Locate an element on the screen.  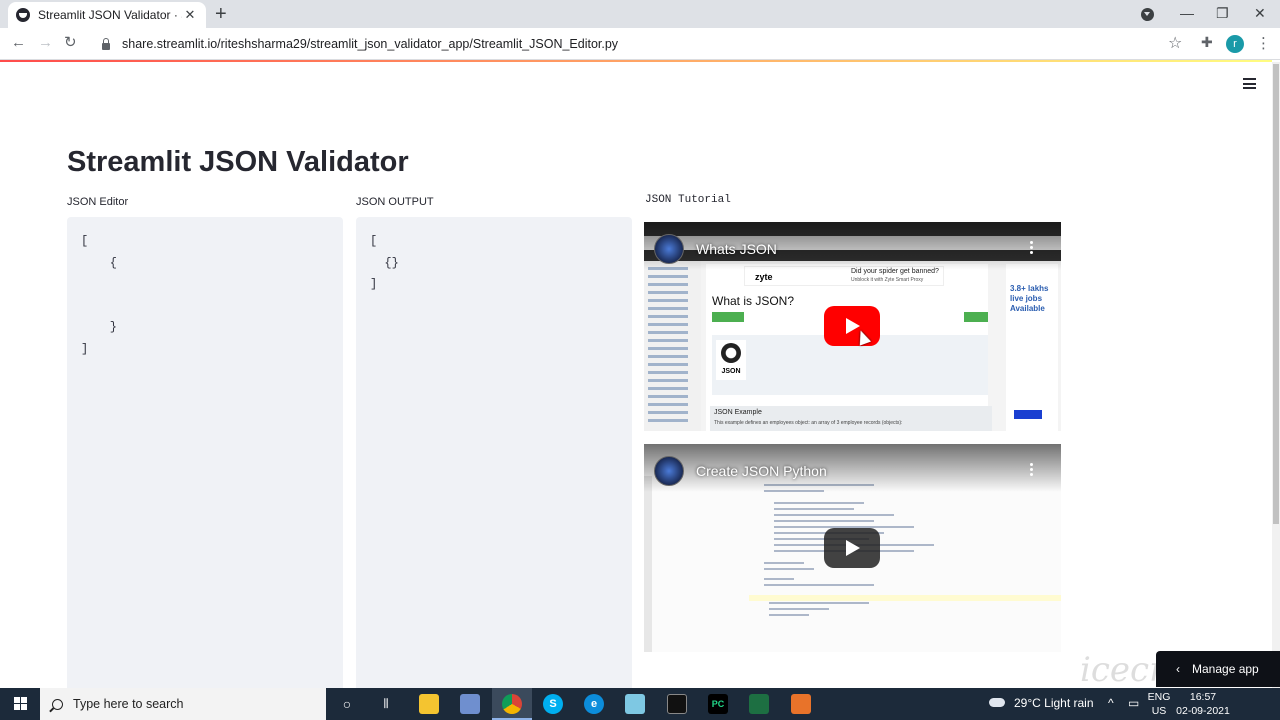
json-logo: JSON is located at coordinates (731, 360).